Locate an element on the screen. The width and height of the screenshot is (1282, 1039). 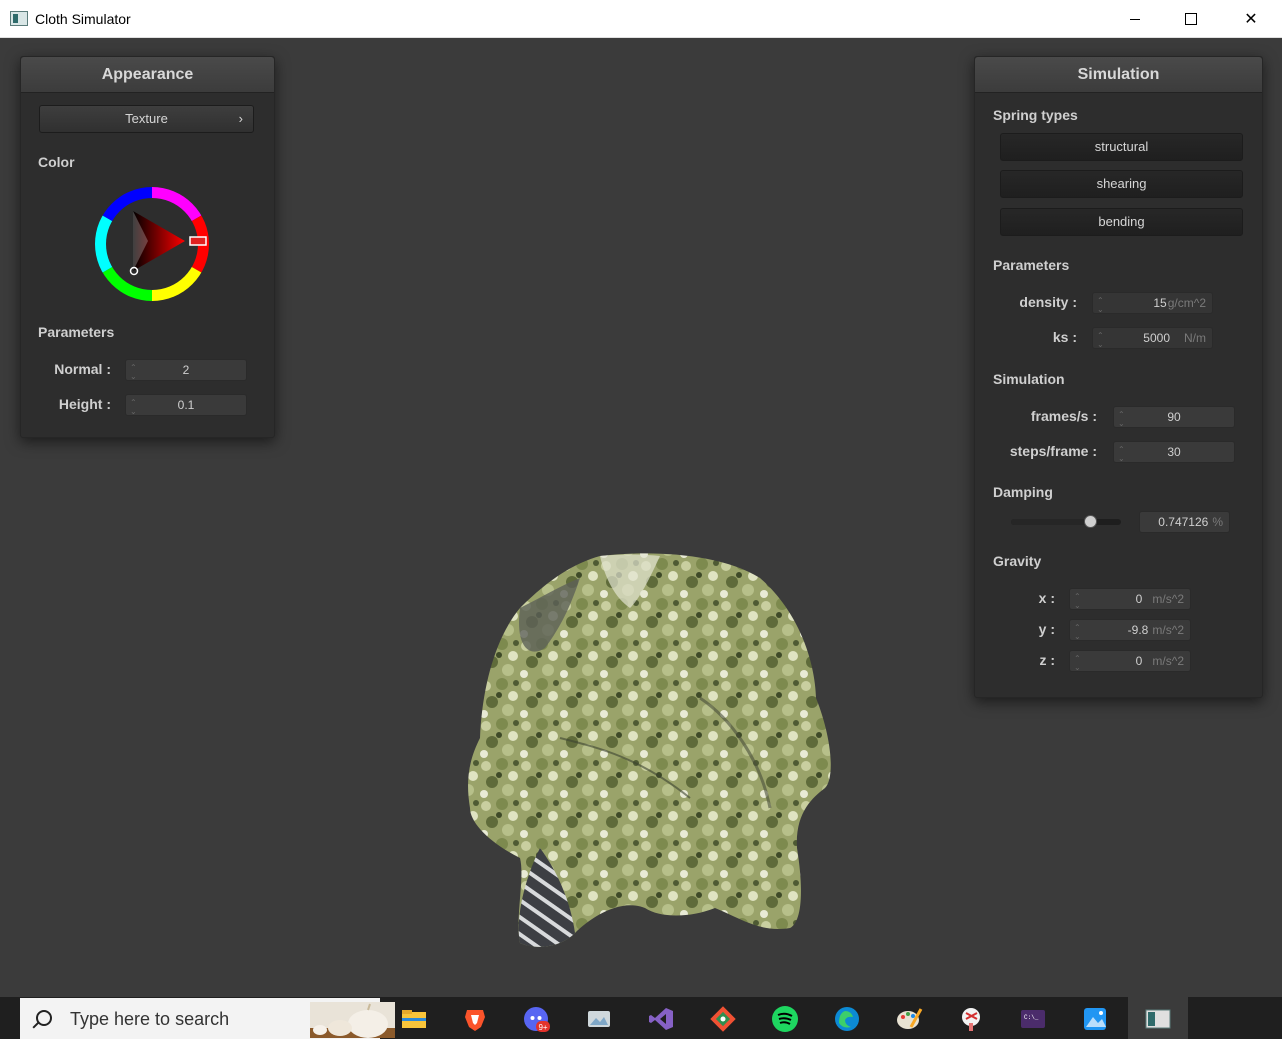
spotify-icon is located at coordinates (785, 1019).